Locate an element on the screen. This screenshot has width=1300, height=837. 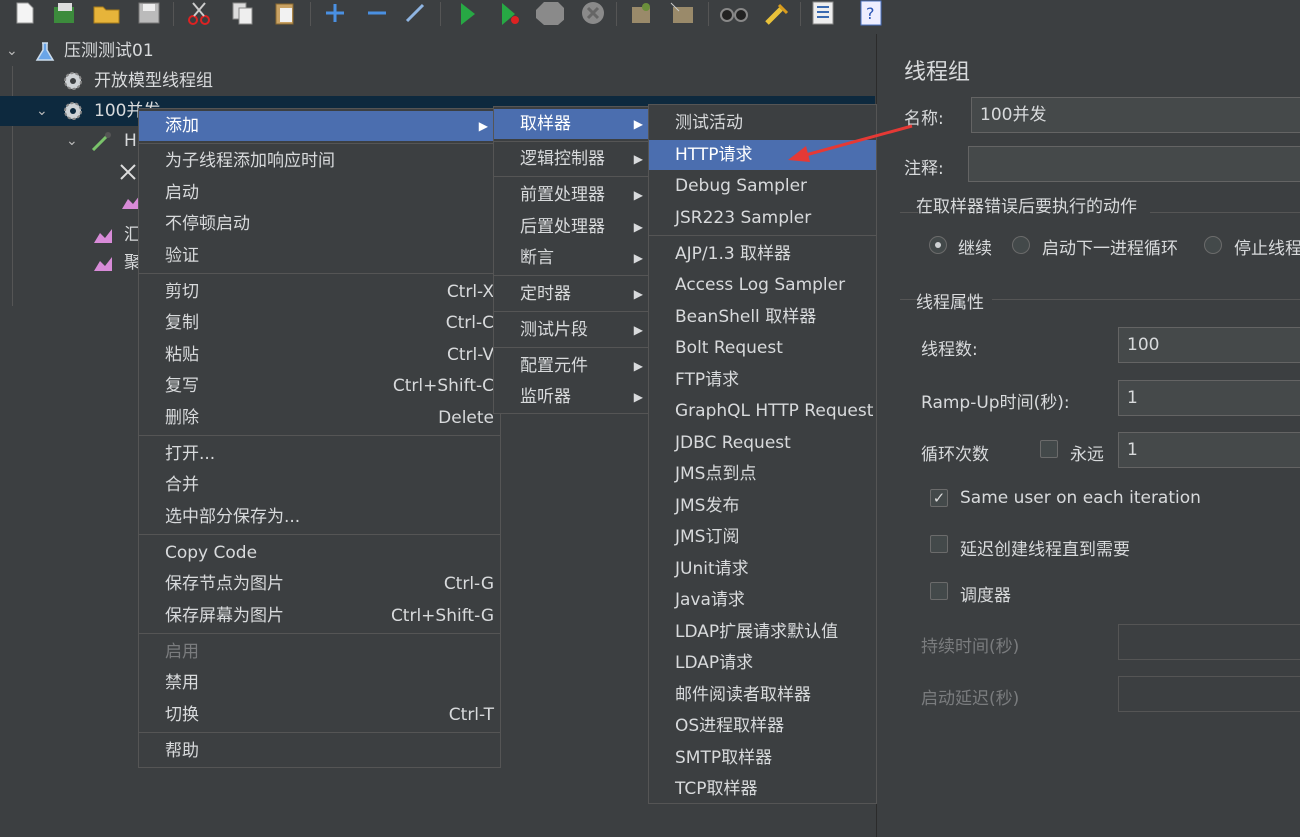
menu-item-label: GraphQL HTTP Request is located at coordinates (774, 411).